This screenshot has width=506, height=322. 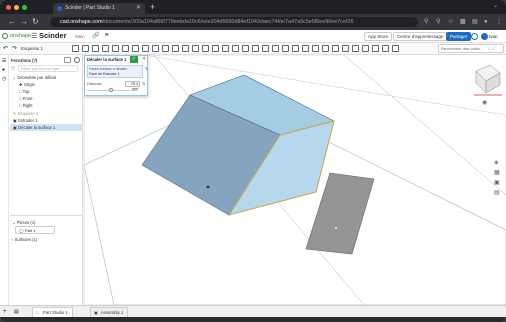 I want to click on tool-search-input: Rechercher des outils... ⌥ C, so click(x=471, y=48).